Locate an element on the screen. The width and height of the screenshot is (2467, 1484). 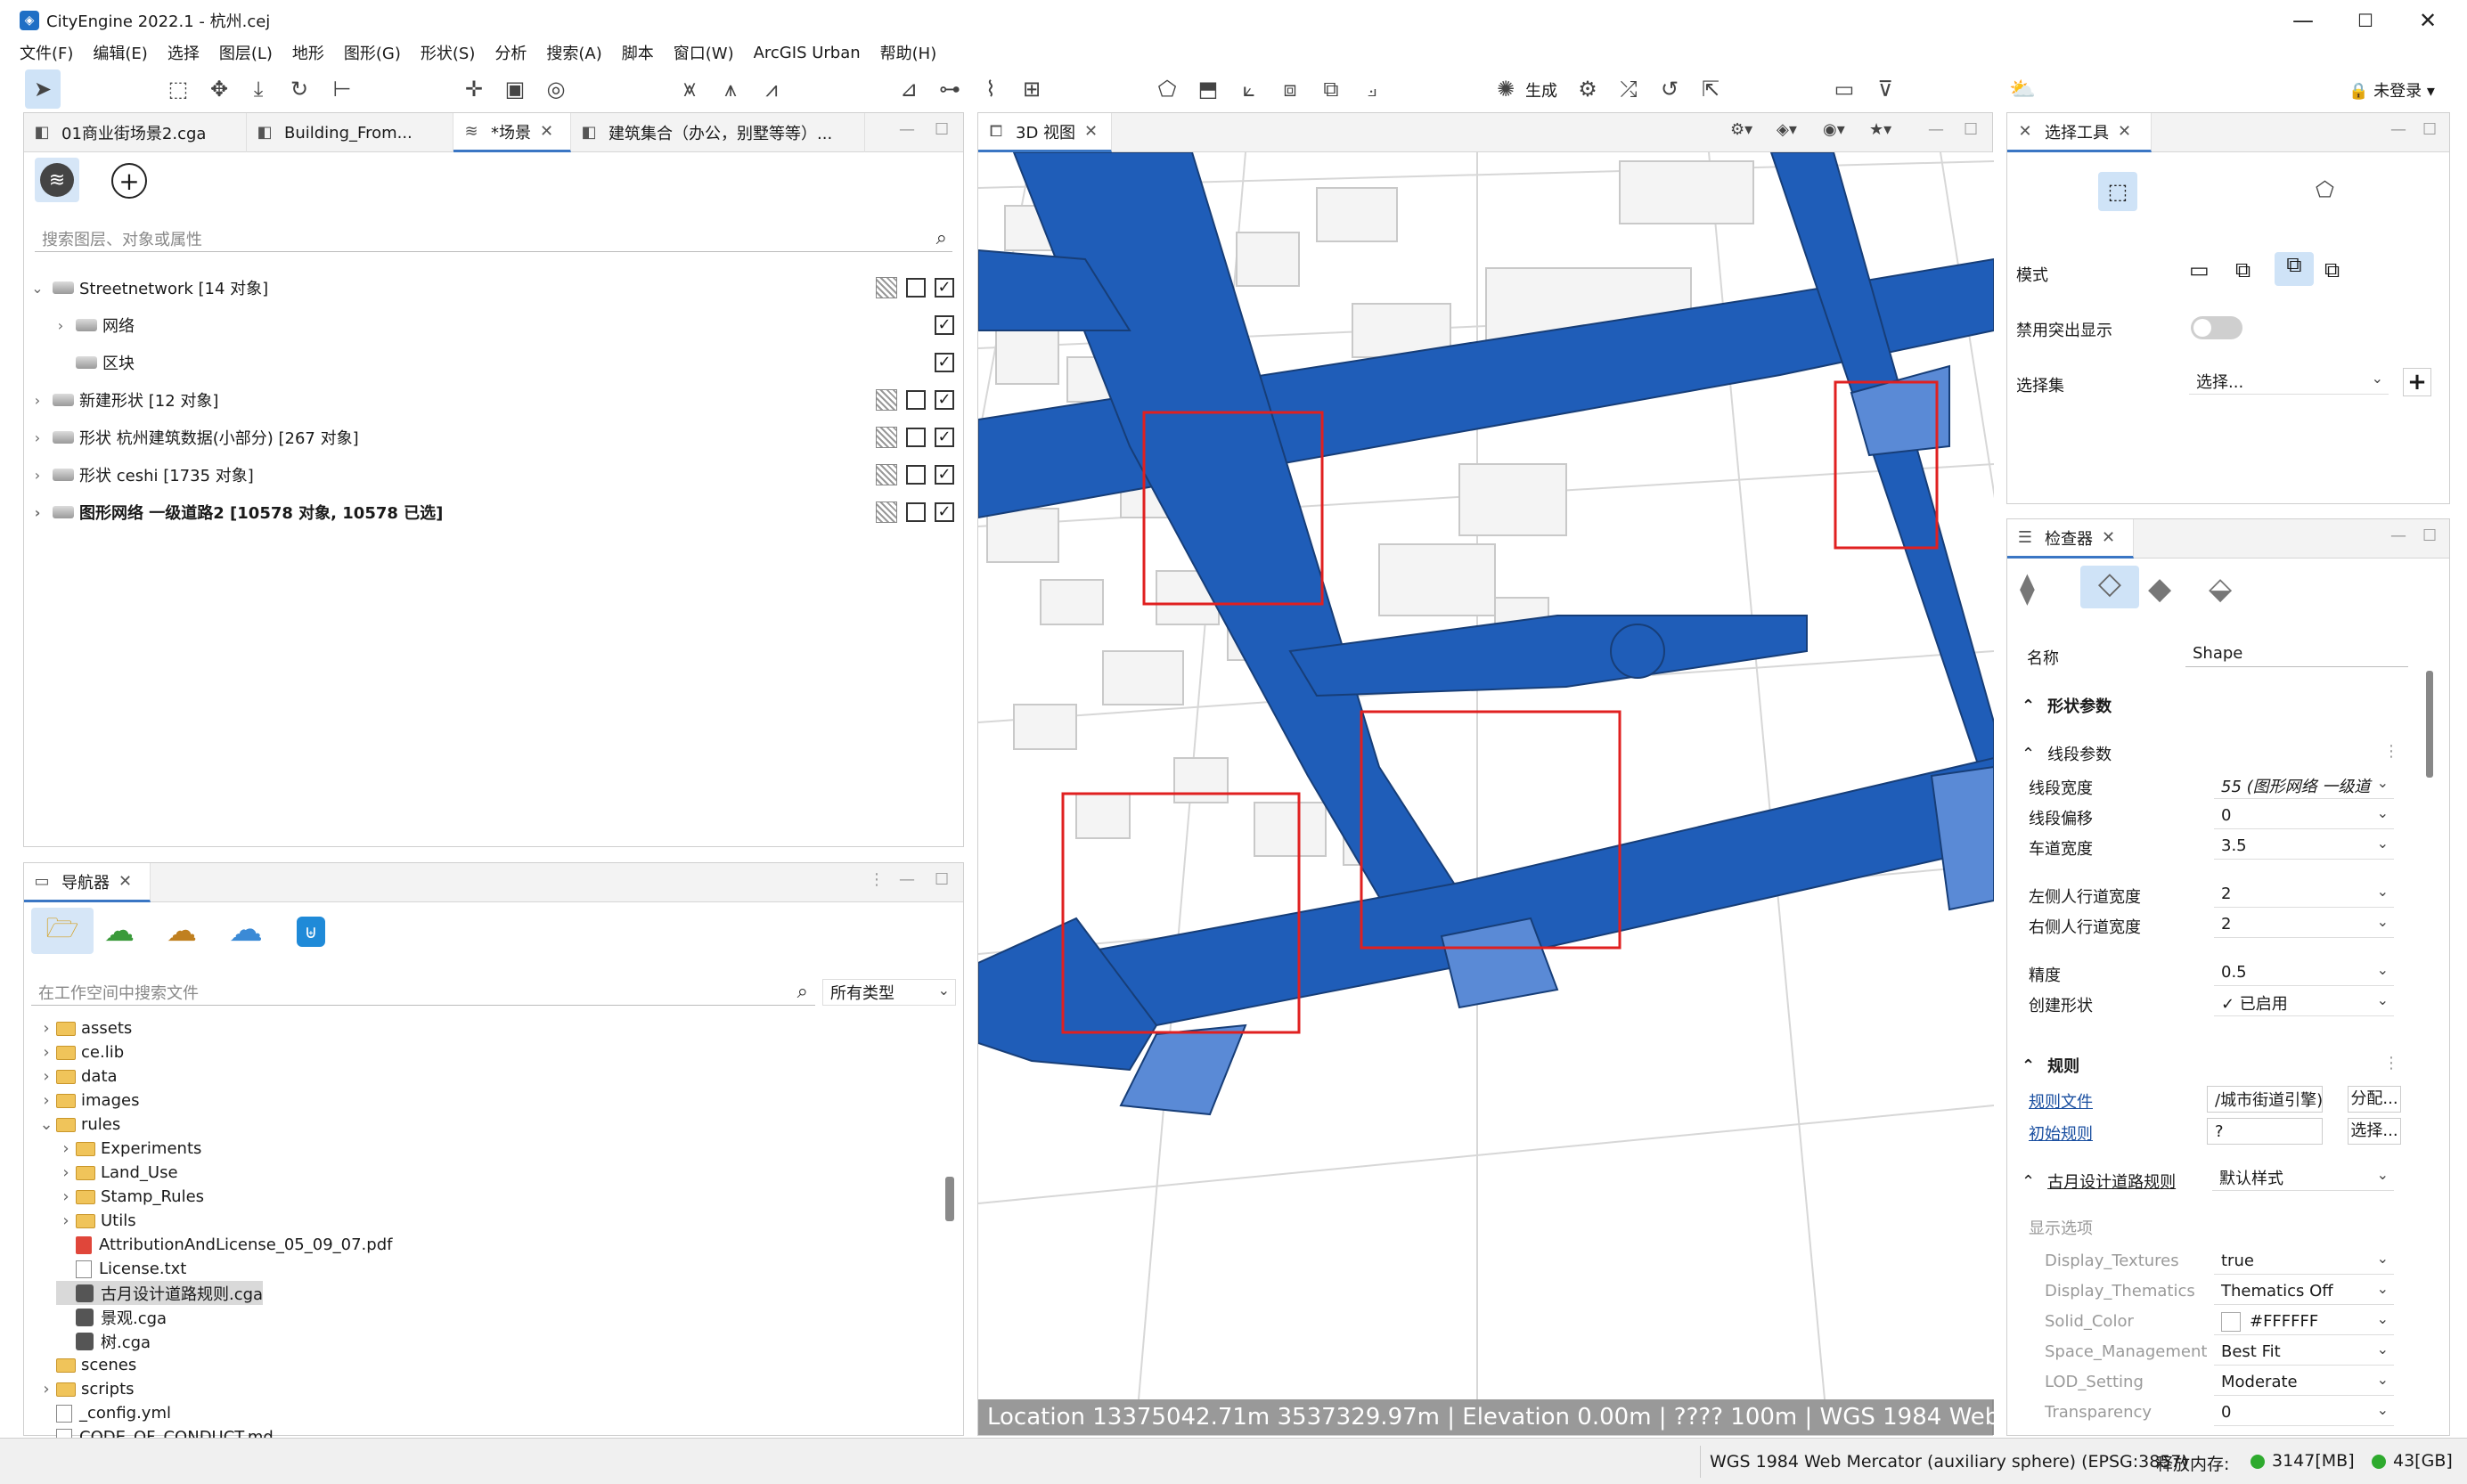
orbit-icon: ◎ is located at coordinates (556, 89).